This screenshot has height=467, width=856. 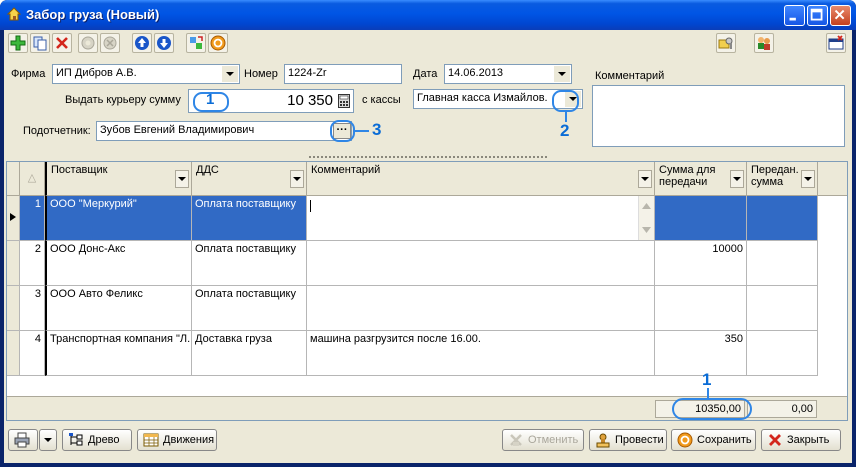 I want to click on tree-button-label: Древо, so click(x=104, y=440).